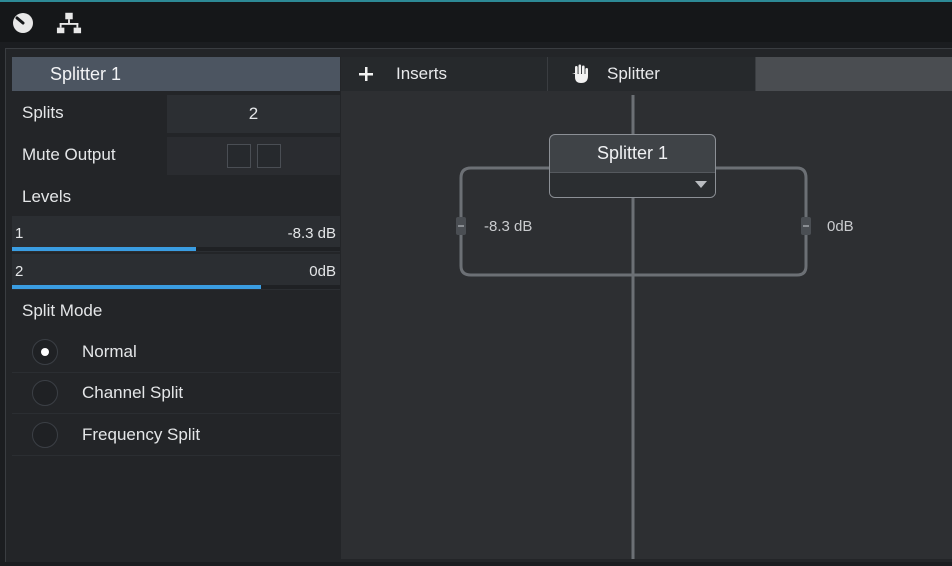  What do you see at coordinates (133, 392) in the screenshot?
I see `mode-channel-split-label: Channel Split` at bounding box center [133, 392].